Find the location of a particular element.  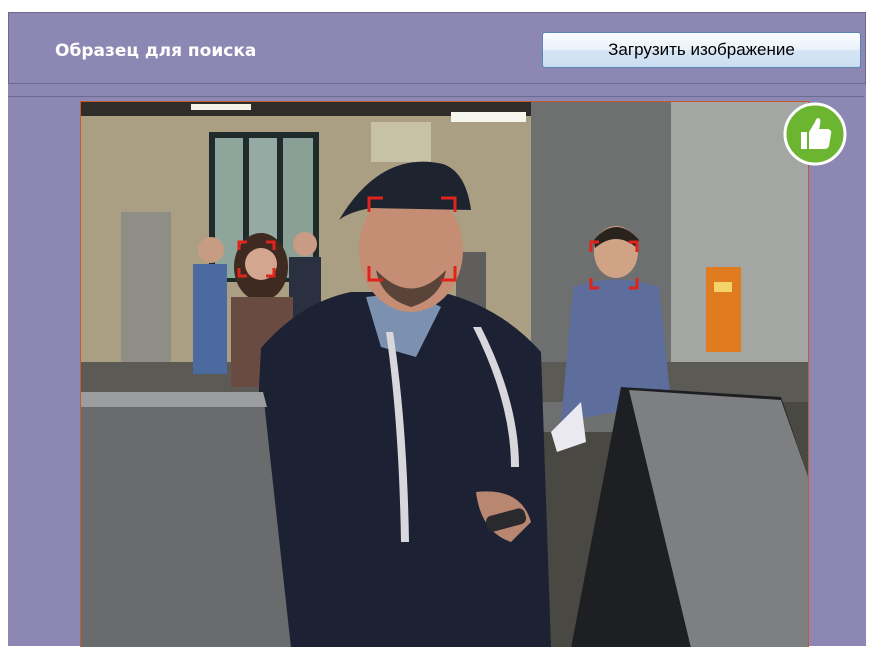

panel-header: Образец для поиска Загрузить изображение is located at coordinates (437, 48).